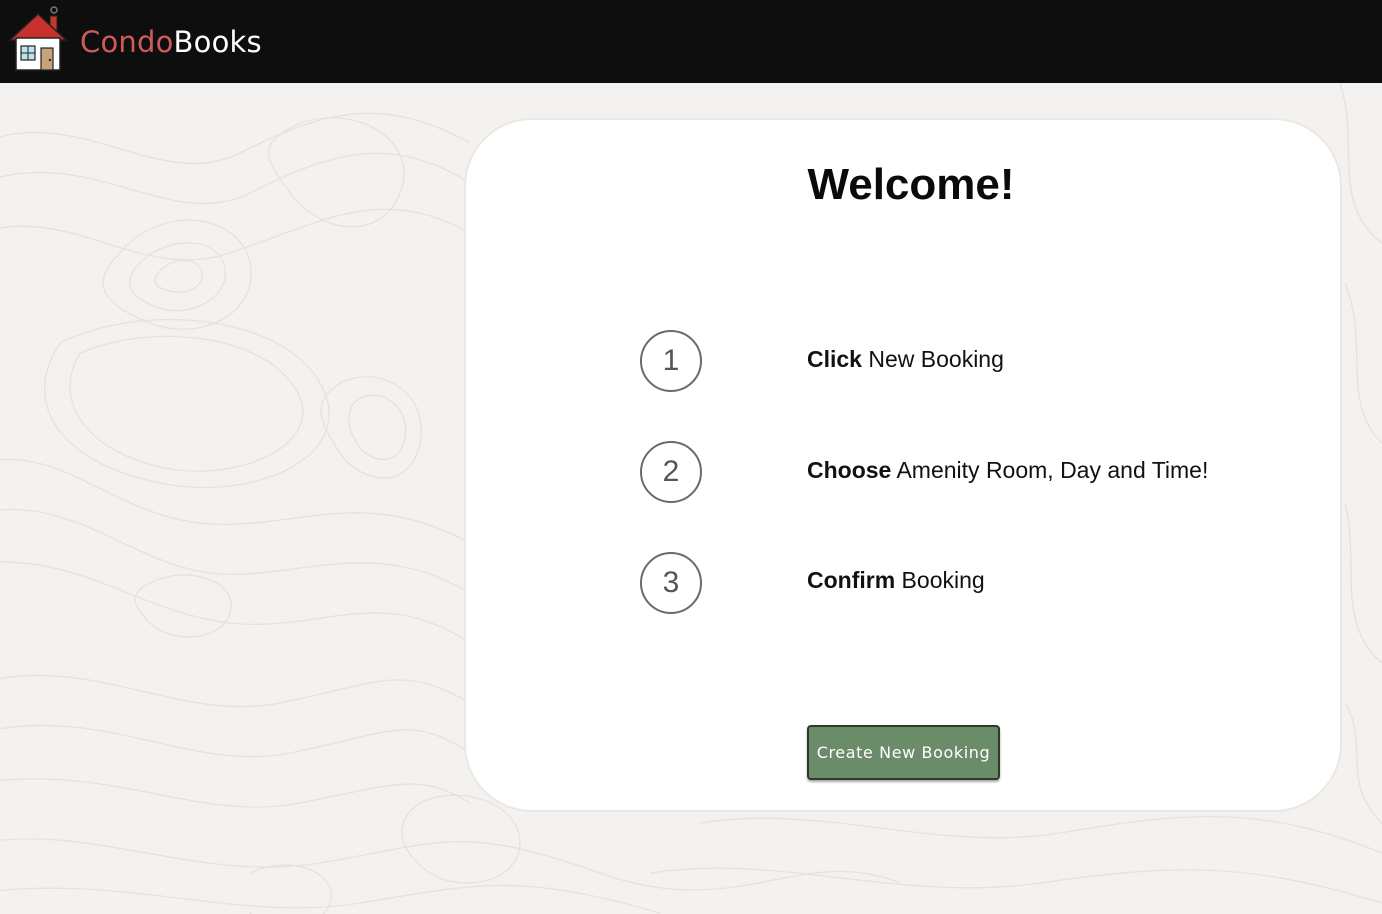 Image resolution: width=1382 pixels, height=914 pixels. I want to click on step-3-badge: 3, so click(671, 583).